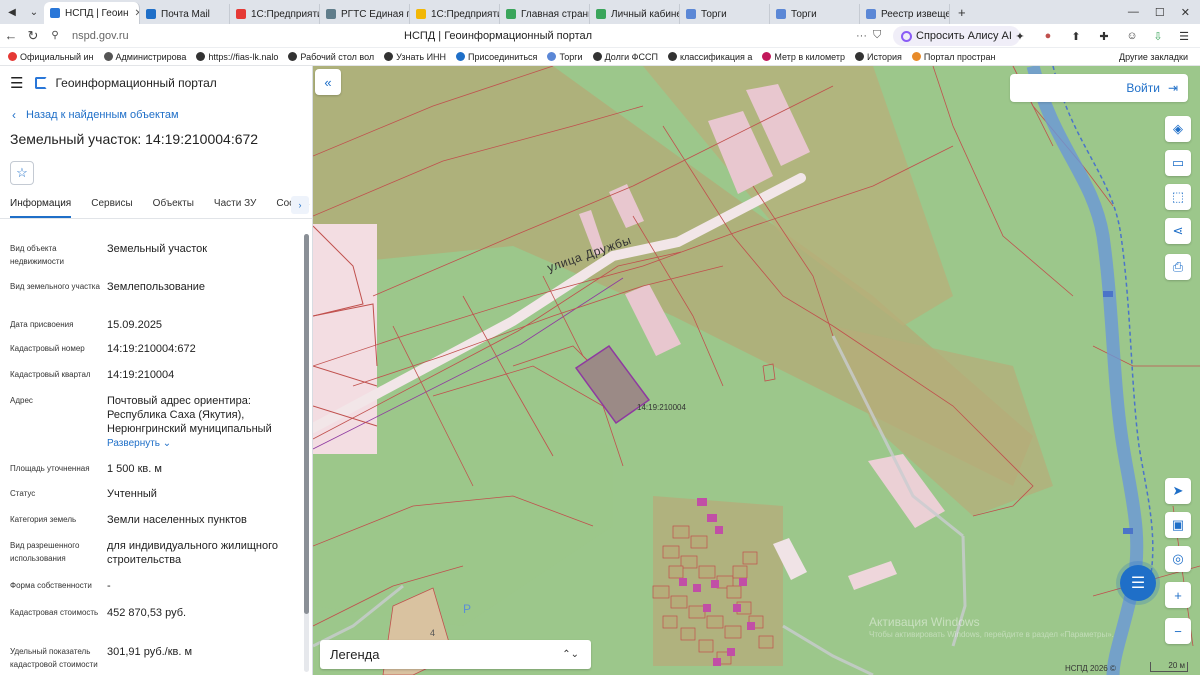  Describe the element at coordinates (147, 613) in the screenshot. I see `property-value-text: 452 870,53 руб.` at that location.